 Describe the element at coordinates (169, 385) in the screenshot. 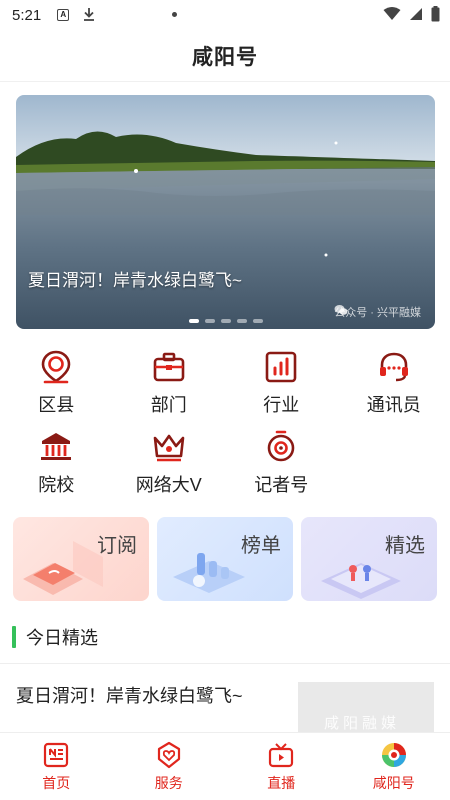

I see `grid-item-department: 部门` at that location.